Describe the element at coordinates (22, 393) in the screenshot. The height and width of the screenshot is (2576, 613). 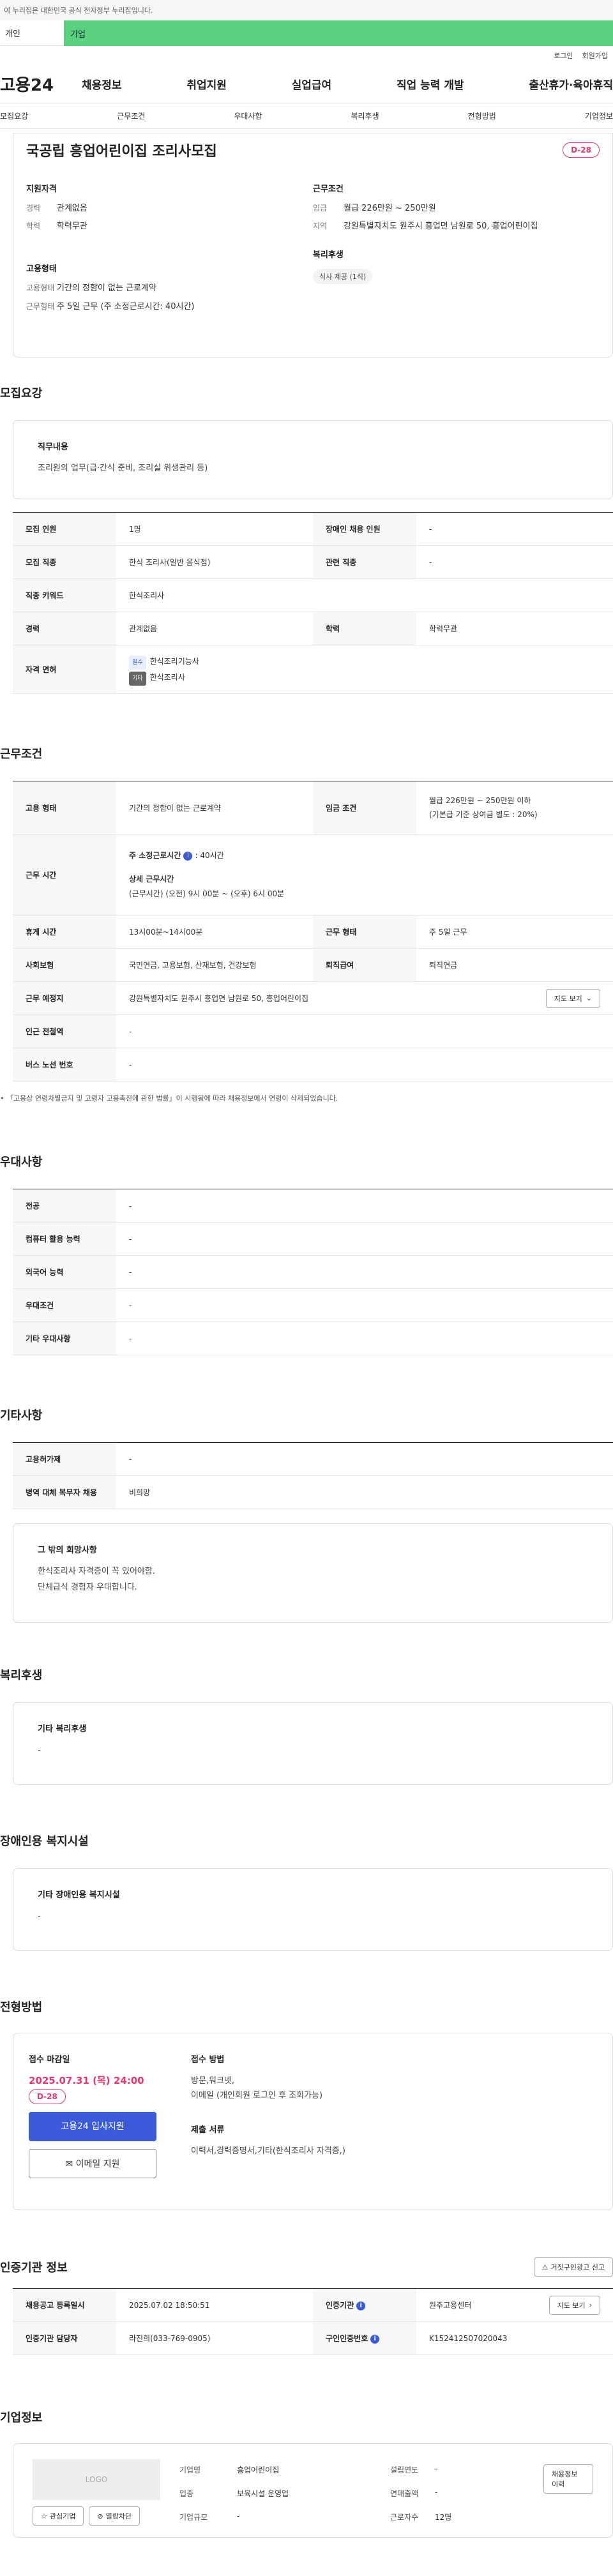
I see `recruit-section-title: 모집요강` at that location.